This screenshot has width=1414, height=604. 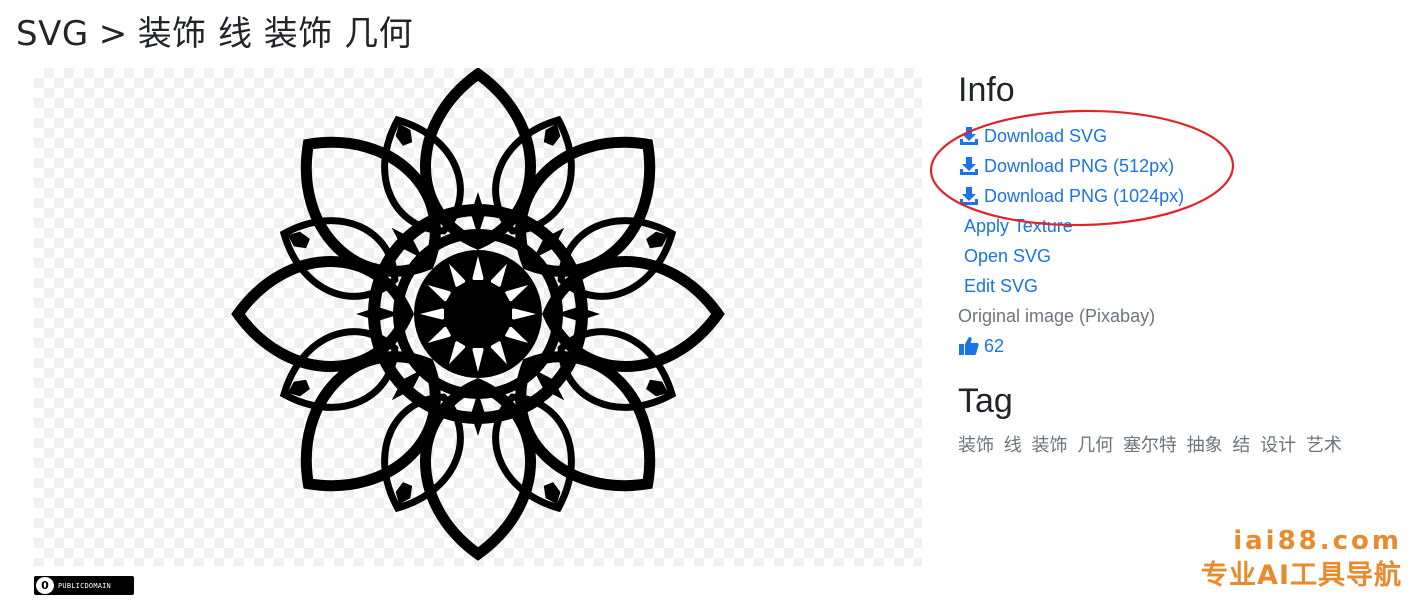 I want to click on open-svg-link: Open SVG, so click(x=1178, y=256).